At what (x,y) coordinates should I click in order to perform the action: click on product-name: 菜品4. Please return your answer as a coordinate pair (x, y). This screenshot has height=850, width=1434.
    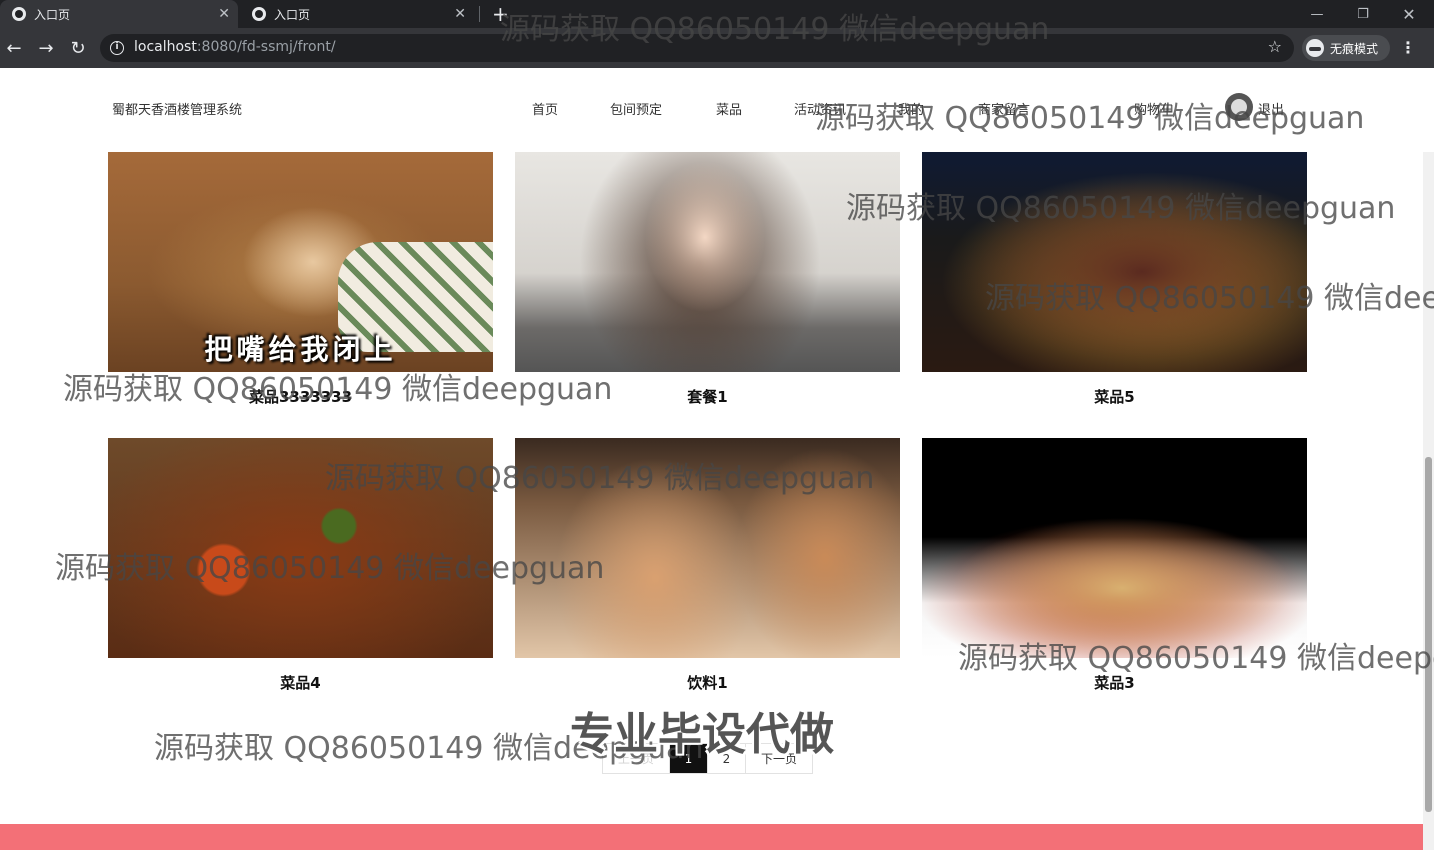
    Looking at the image, I should click on (300, 682).